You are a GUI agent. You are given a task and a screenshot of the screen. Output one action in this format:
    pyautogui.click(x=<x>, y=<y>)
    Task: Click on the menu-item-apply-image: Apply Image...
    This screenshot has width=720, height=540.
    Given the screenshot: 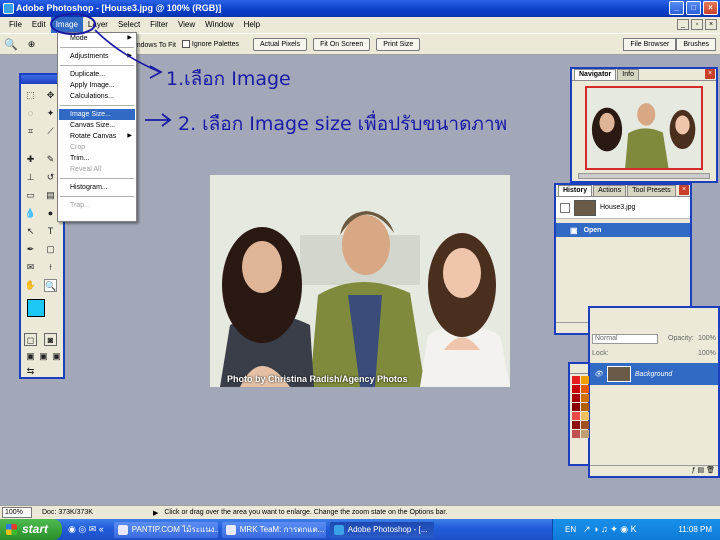 What is the action you would take?
    pyautogui.click(x=97, y=85)
    